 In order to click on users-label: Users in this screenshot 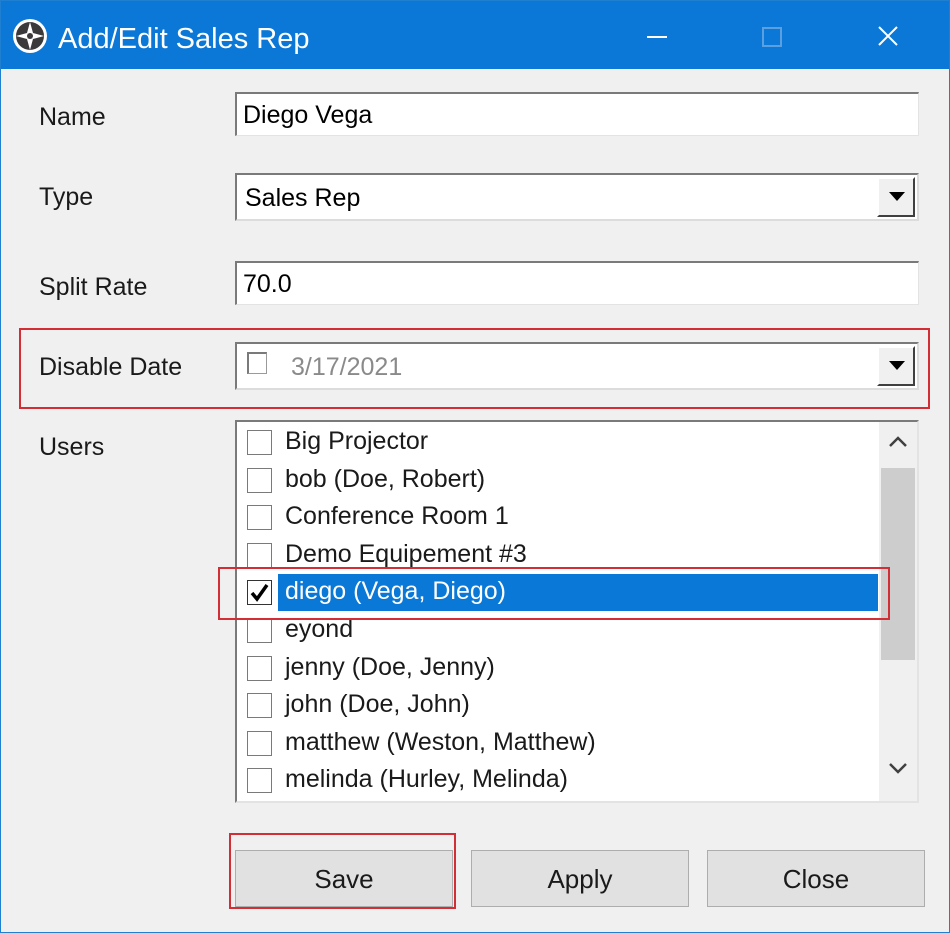, I will do `click(72, 447)`.